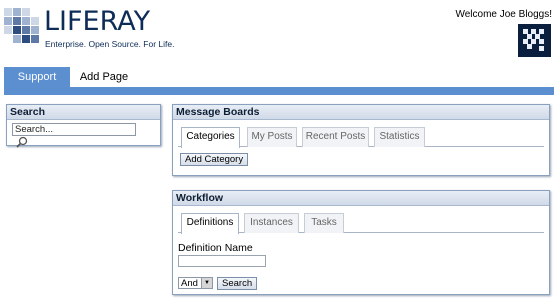 This screenshot has height=303, width=557. Describe the element at coordinates (74, 129) in the screenshot. I see `search-input` at that location.